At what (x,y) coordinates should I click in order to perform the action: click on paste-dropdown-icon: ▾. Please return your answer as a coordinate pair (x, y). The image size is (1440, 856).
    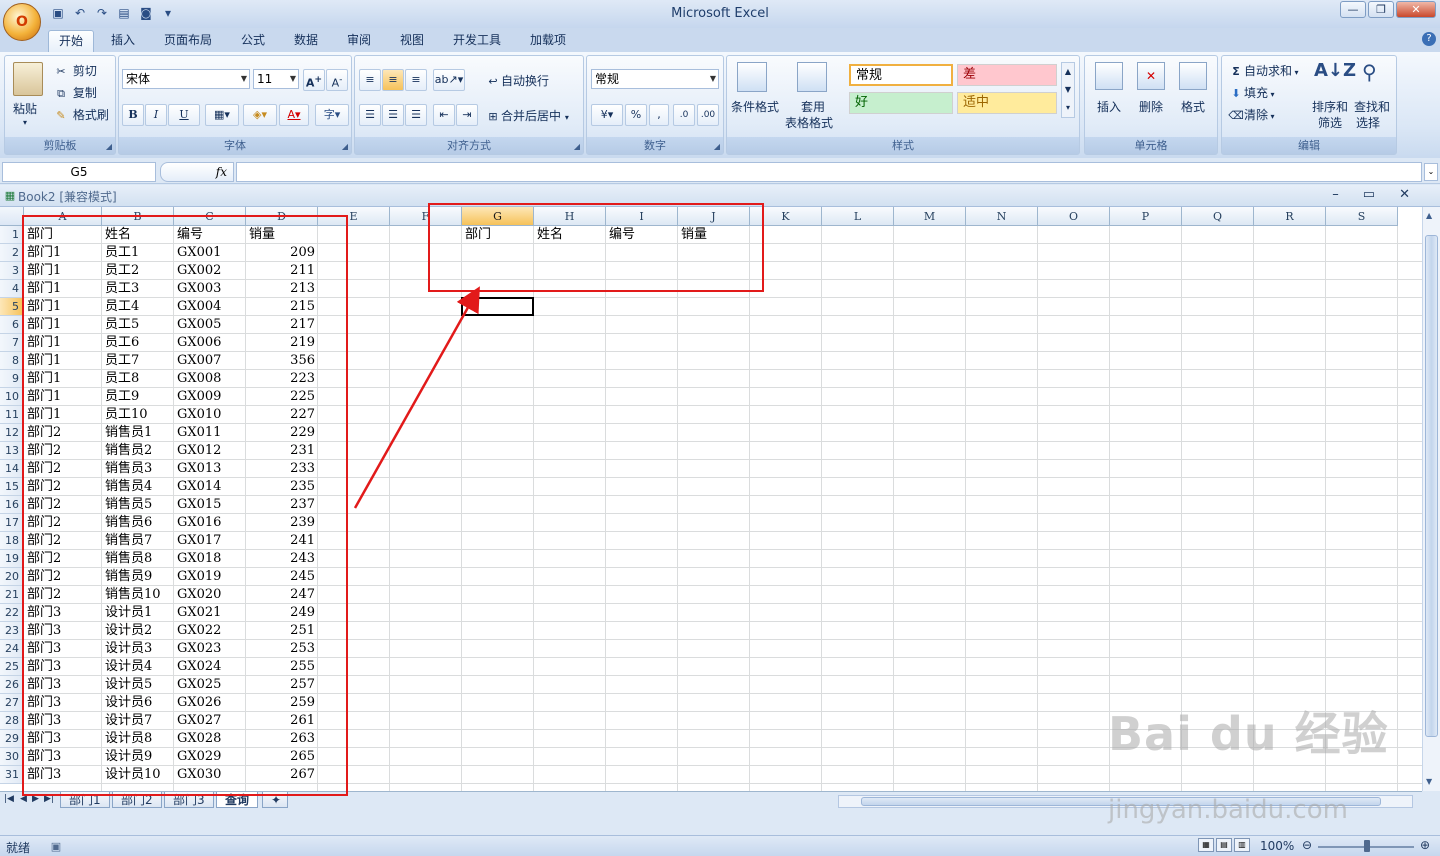
    Looking at the image, I should click on (25, 122).